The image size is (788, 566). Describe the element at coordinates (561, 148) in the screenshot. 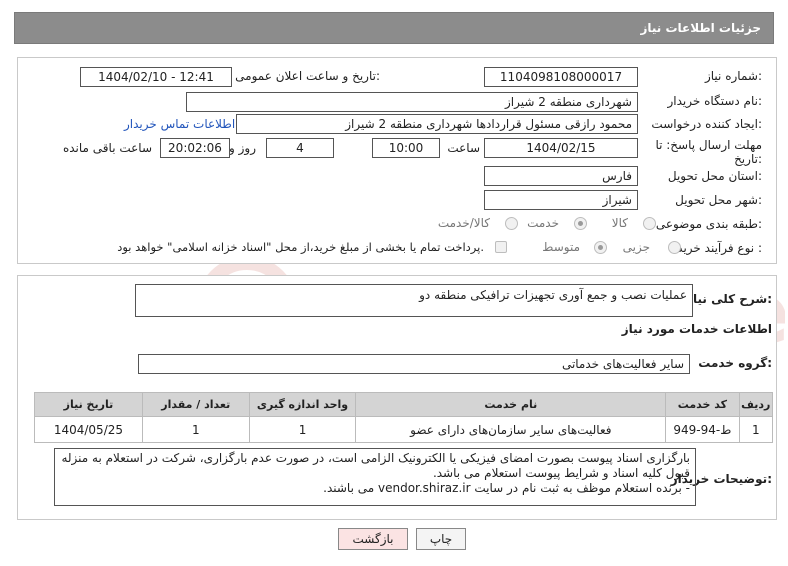

I see `deadline-date-field: 1404/02/15` at that location.